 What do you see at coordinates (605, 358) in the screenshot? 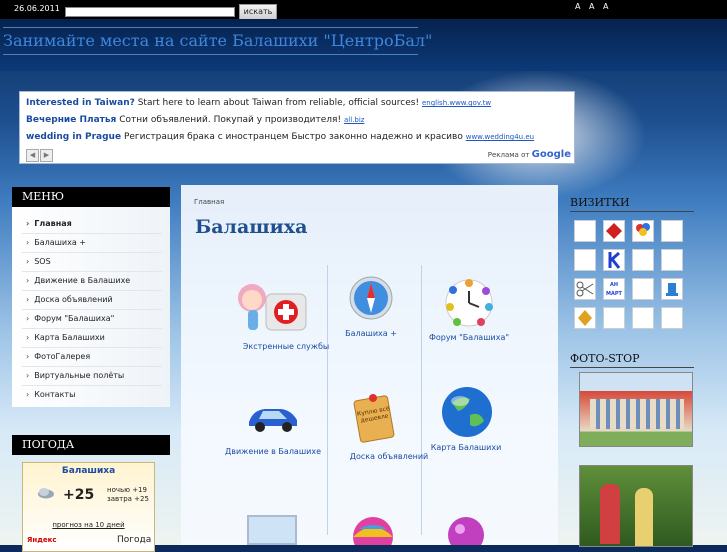
I see `photostop-title: ФОТО-STOP` at bounding box center [605, 358].